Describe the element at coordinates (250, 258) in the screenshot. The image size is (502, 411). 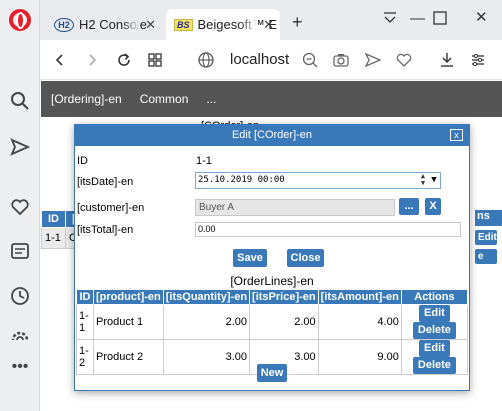
I see `save-button: Save` at that location.